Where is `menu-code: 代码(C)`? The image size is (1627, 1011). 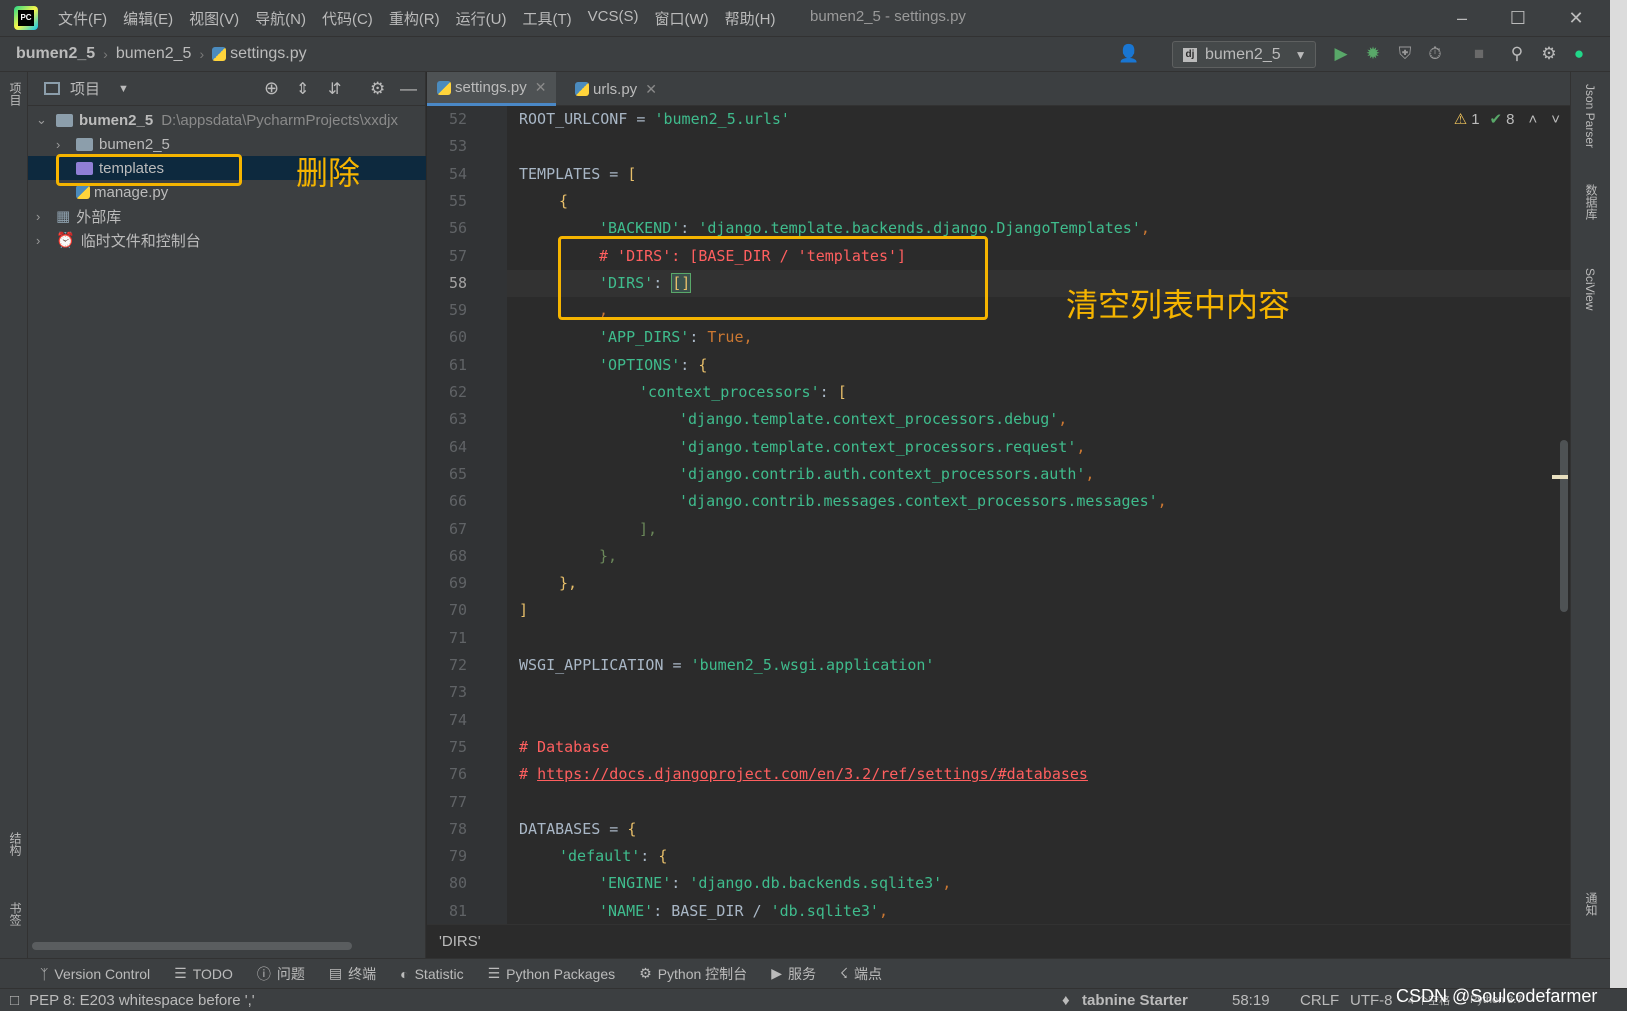
menu-code: 代码(C) is located at coordinates (347, 18).